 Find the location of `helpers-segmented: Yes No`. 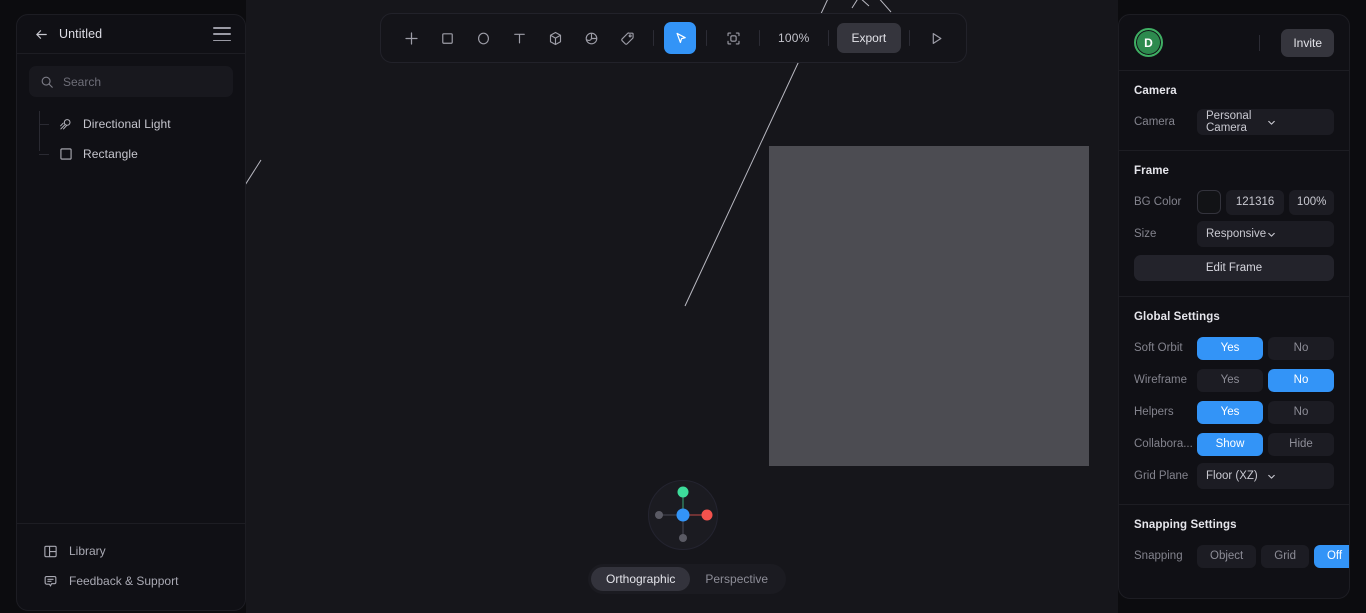

helpers-segmented: Yes No is located at coordinates (1265, 412).